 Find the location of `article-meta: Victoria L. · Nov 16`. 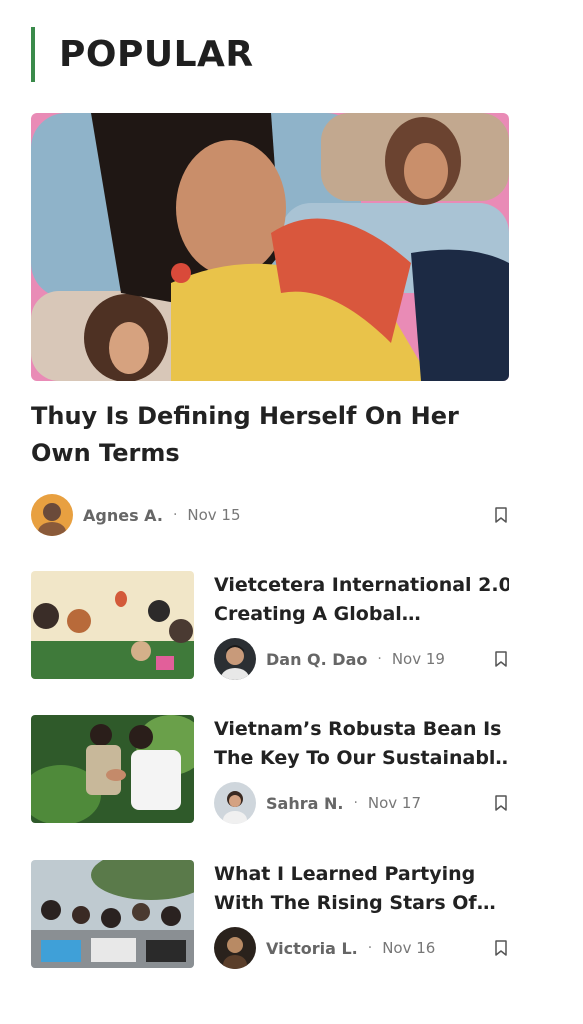

article-meta: Victoria L. · Nov 16 is located at coordinates (361, 948).